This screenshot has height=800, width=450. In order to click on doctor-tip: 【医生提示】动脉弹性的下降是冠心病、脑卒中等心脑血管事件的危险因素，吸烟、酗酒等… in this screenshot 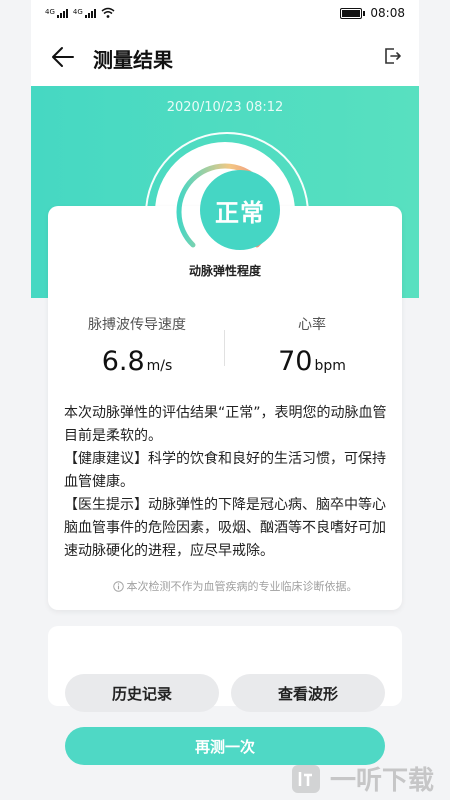, I will do `click(225, 528)`.